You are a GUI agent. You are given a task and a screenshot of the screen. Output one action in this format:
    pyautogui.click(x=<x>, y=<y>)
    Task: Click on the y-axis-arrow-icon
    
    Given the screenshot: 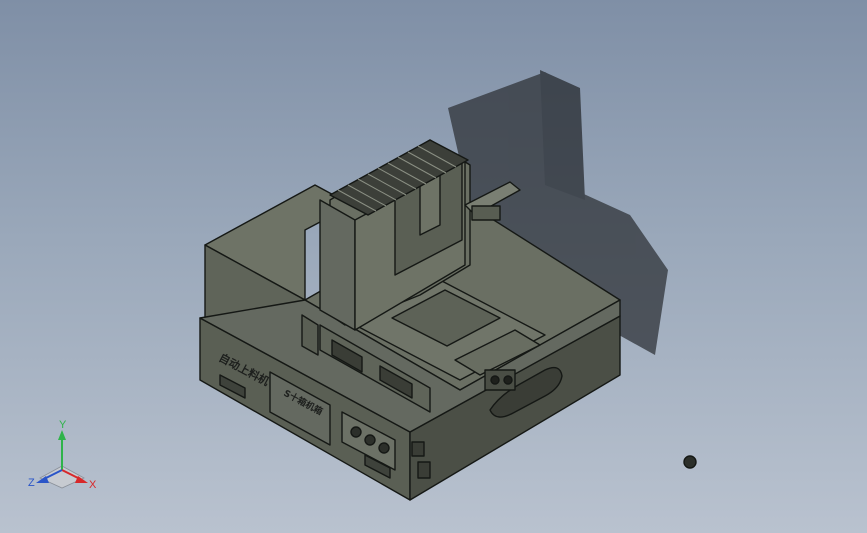 What is the action you would take?
    pyautogui.click(x=62, y=435)
    